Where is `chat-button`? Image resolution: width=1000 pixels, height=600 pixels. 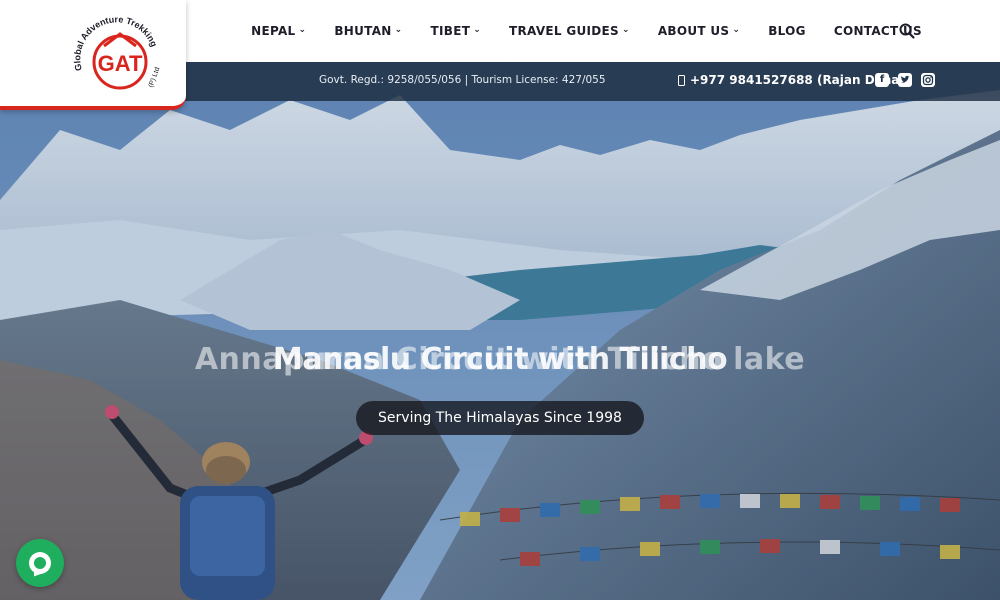
chat-button is located at coordinates (40, 563).